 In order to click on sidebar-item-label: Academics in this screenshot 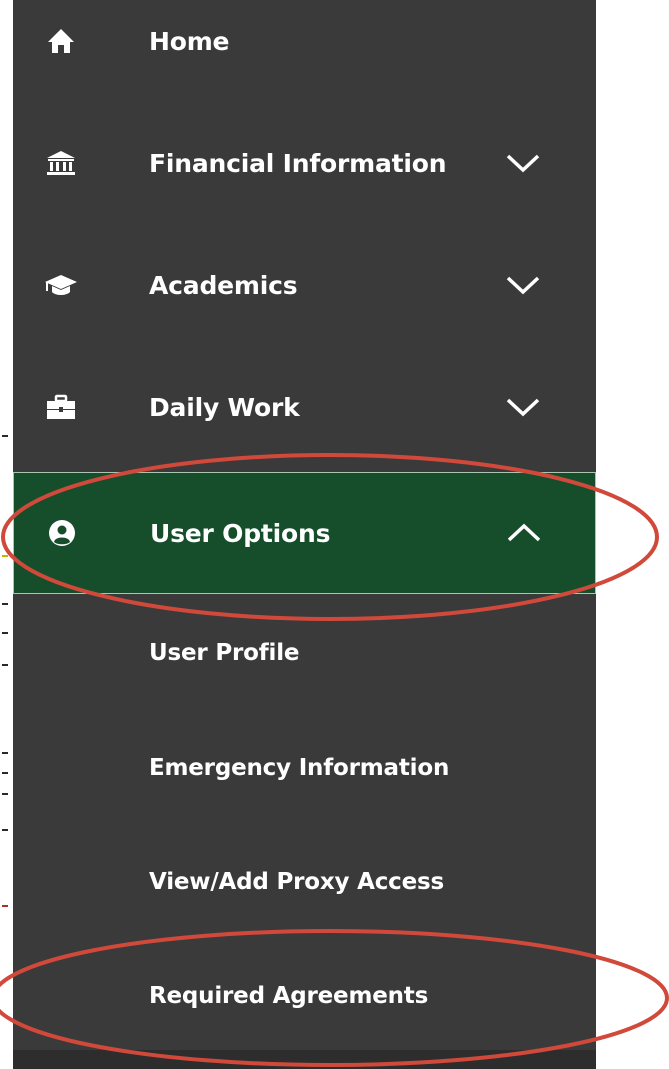, I will do `click(223, 285)`.